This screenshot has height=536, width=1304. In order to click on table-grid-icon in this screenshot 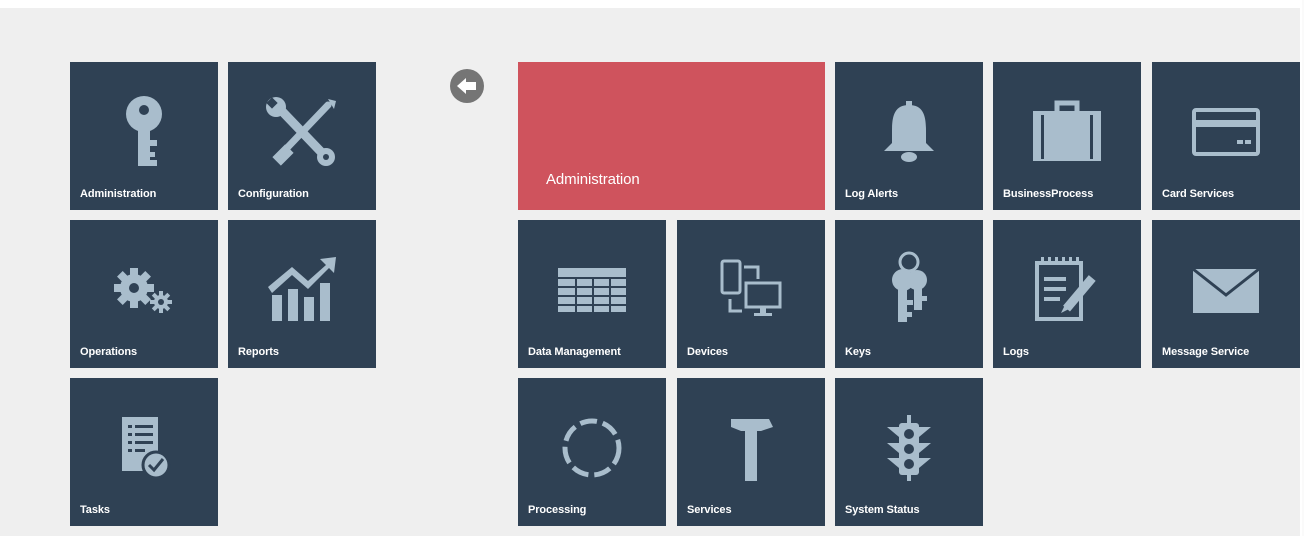, I will do `click(592, 290)`.